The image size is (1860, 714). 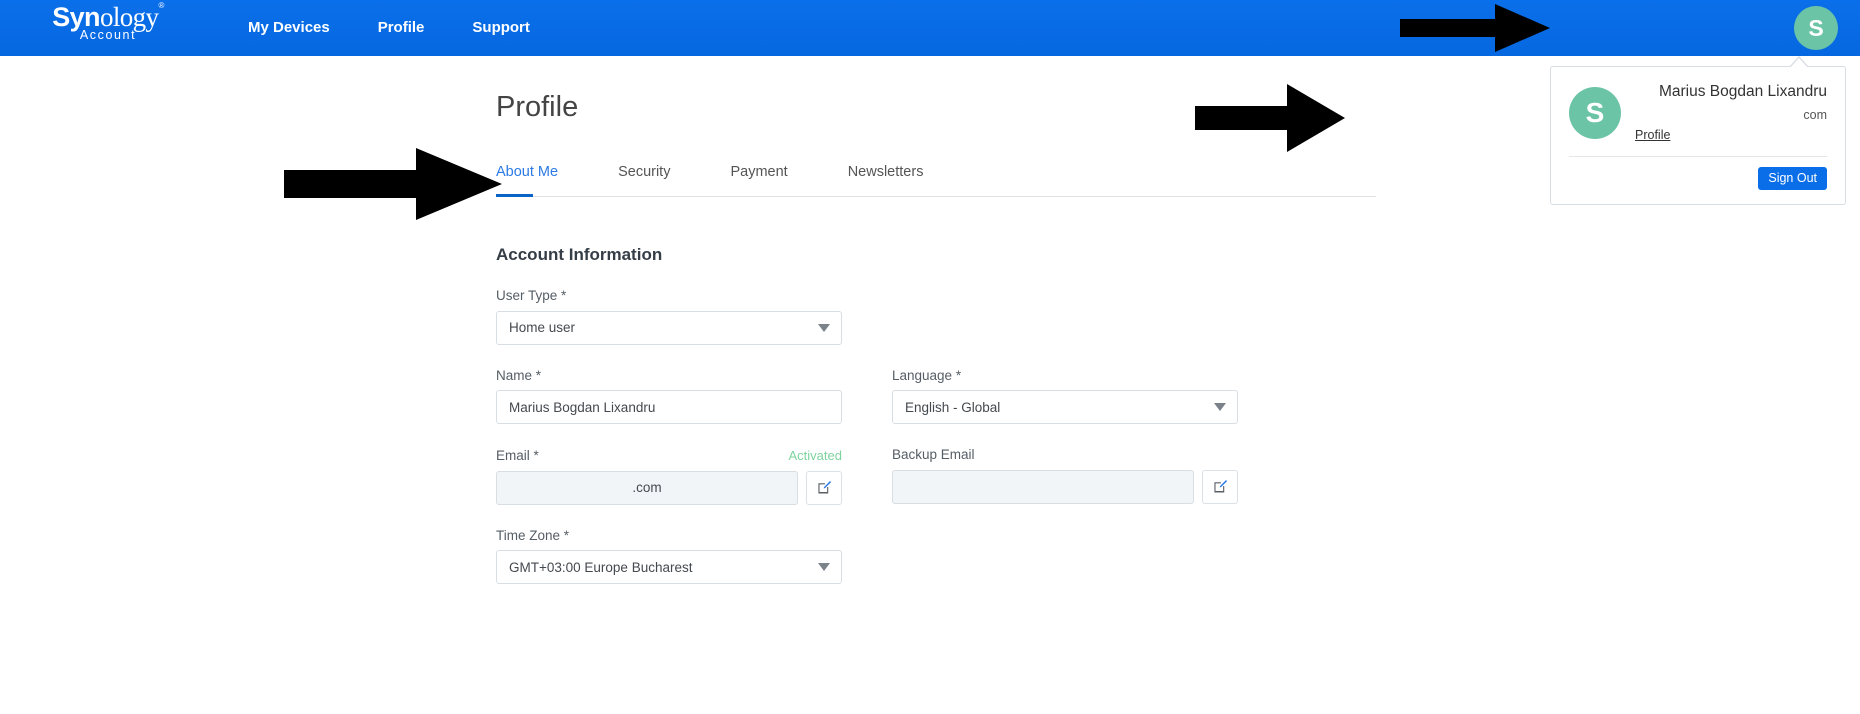 I want to click on label-time-zone: Time Zone *, so click(x=533, y=535).